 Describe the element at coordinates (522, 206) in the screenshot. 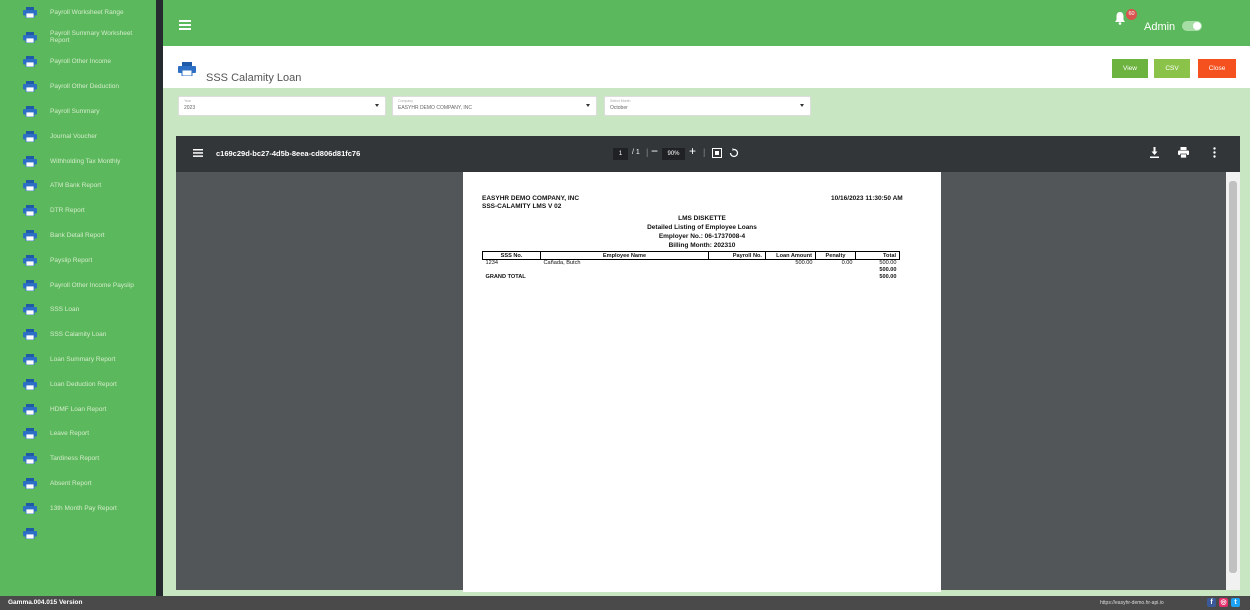

I see `report-form: SSS-CALAMITY LMS V 02` at that location.